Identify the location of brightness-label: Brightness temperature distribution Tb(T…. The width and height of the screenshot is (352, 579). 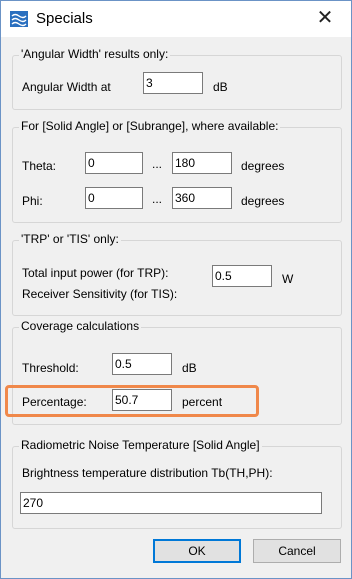
(147, 473).